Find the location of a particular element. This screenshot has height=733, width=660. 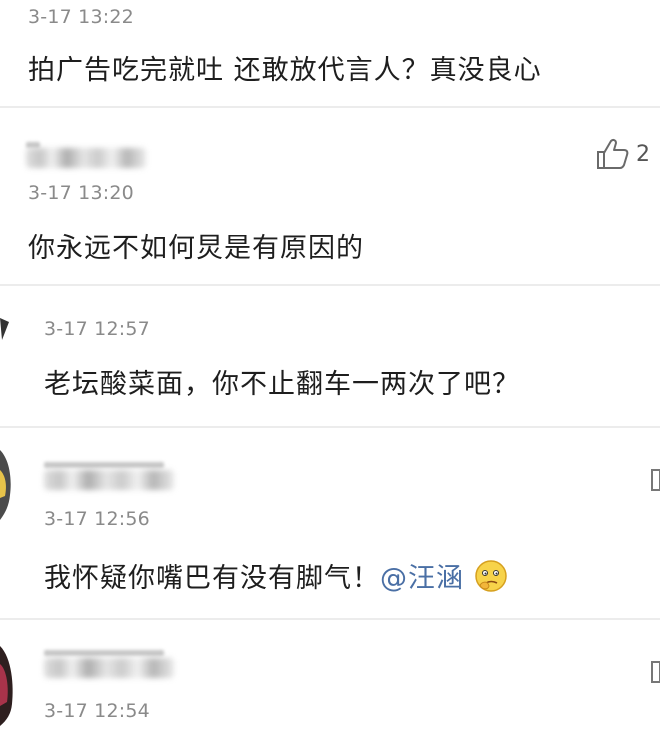

comment-text: 老坛酸菜面，你不止翻车一两次了吧？ is located at coordinates (282, 384).